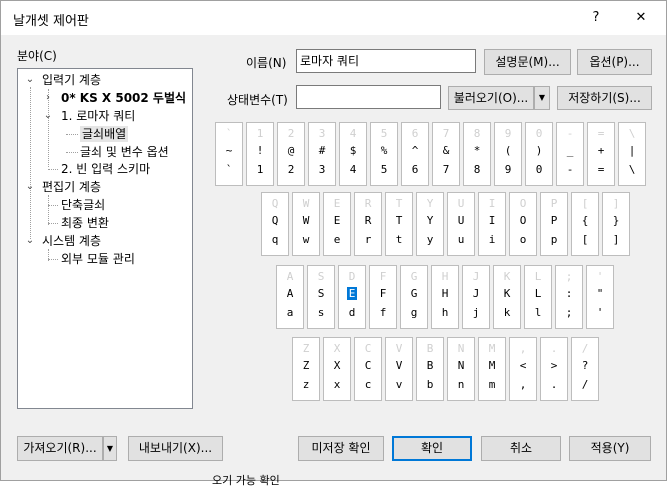 Image resolution: width=667 pixels, height=488 pixels. Describe the element at coordinates (600, 297) in the screenshot. I see `key-row3-10: ' " '` at that location.